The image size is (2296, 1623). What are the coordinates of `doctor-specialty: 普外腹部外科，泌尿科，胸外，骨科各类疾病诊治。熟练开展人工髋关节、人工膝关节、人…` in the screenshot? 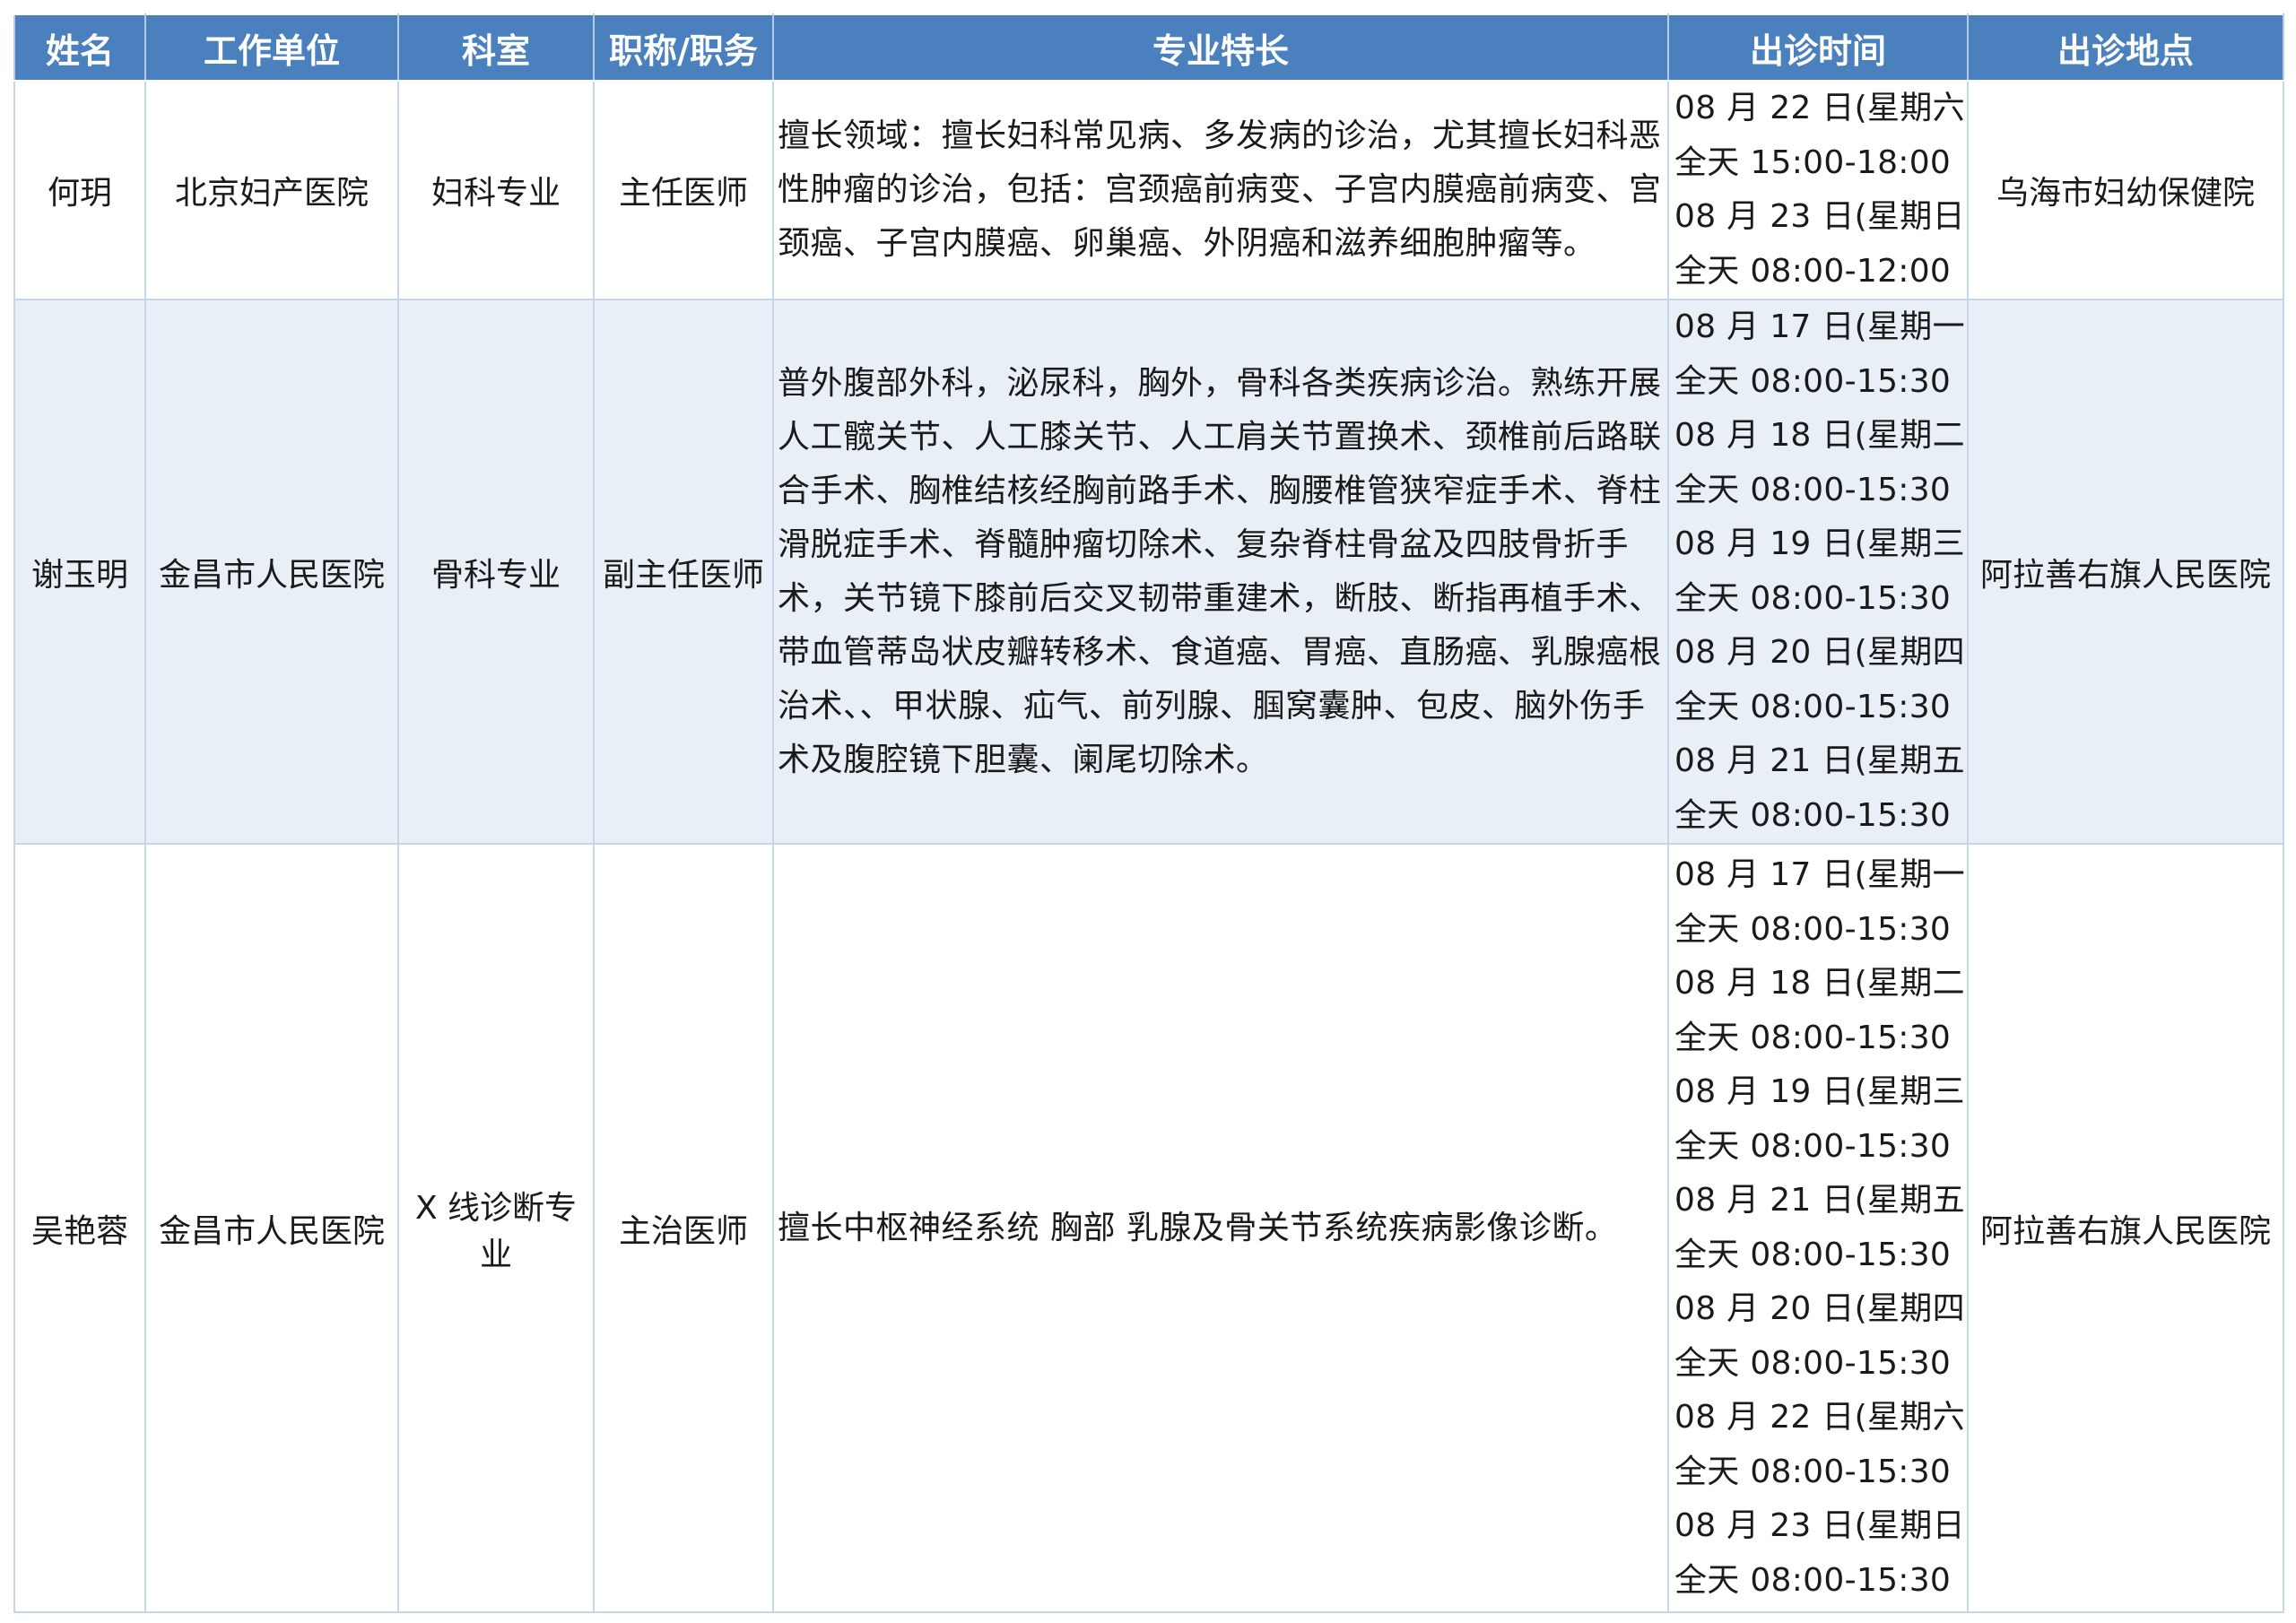 It's located at (1220, 572).